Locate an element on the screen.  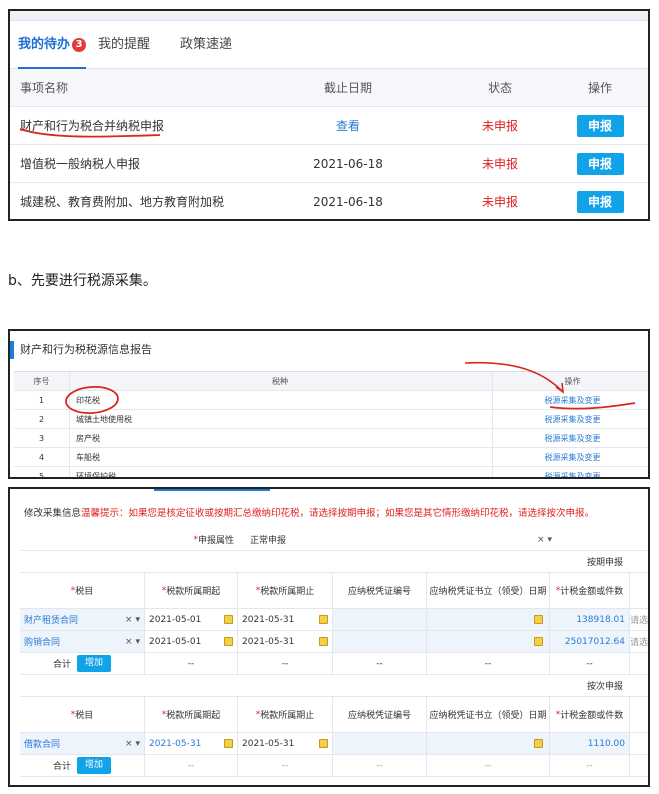
top-strip is located at coordinates (329, 16).